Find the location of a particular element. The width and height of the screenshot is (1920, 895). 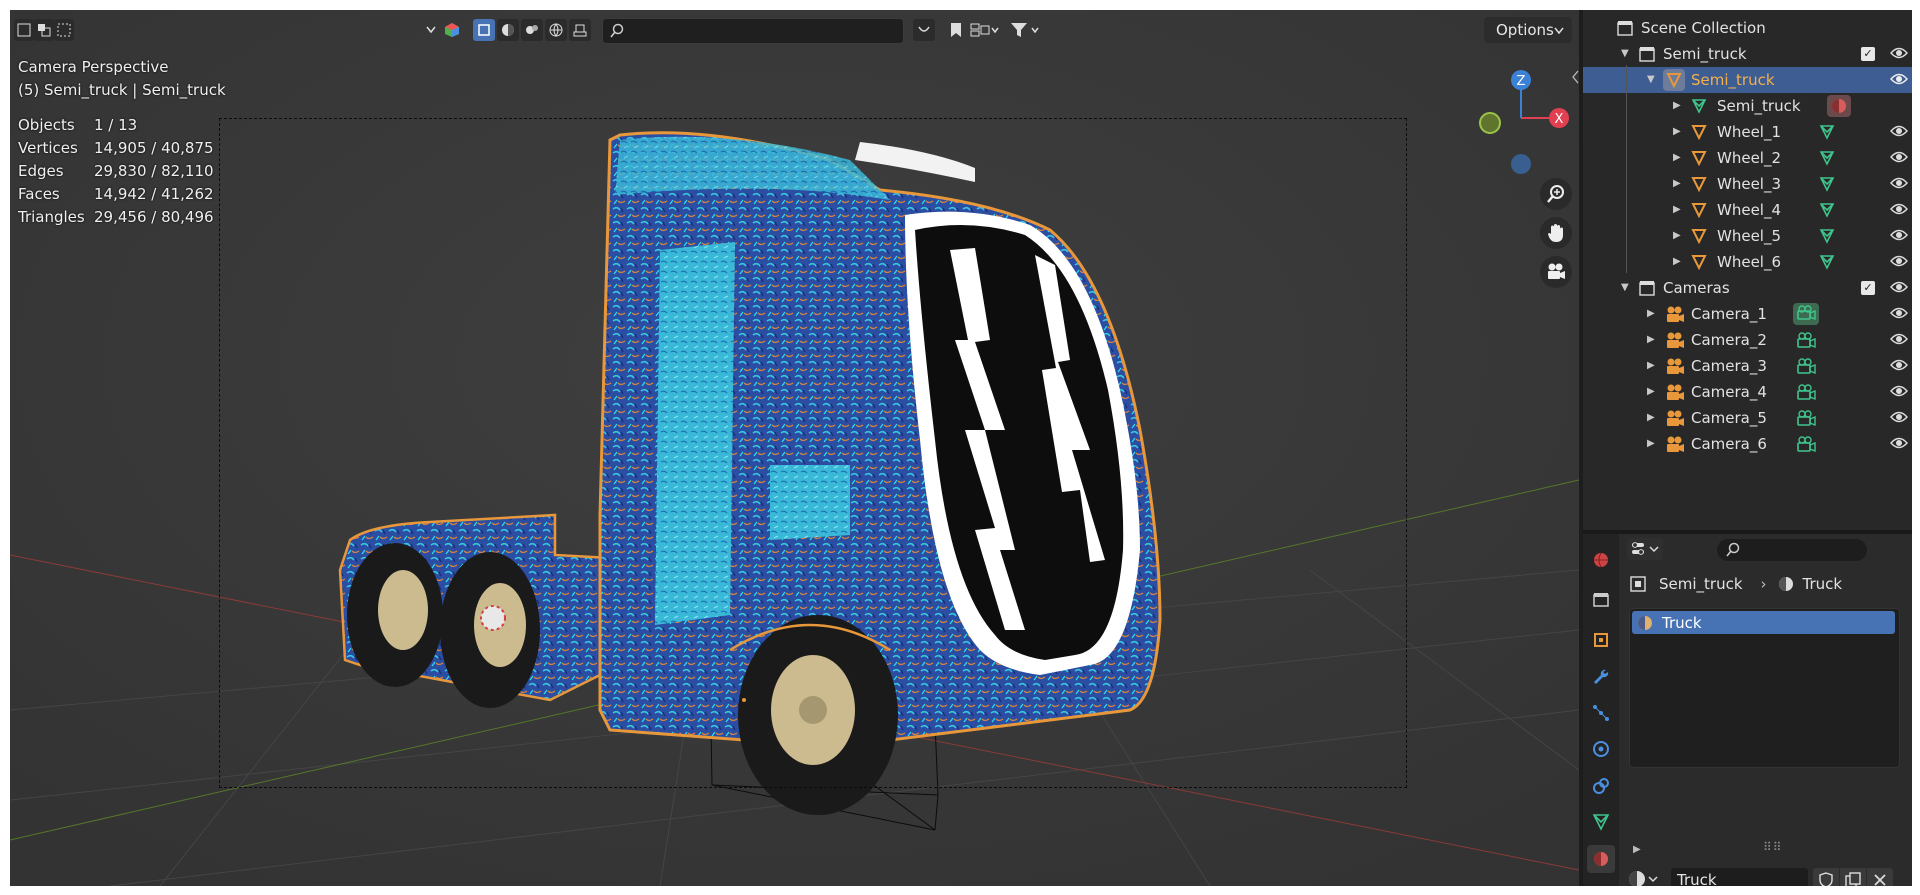

outliner-row-collection: ▼ Cameras ✓ is located at coordinates (1747, 288).